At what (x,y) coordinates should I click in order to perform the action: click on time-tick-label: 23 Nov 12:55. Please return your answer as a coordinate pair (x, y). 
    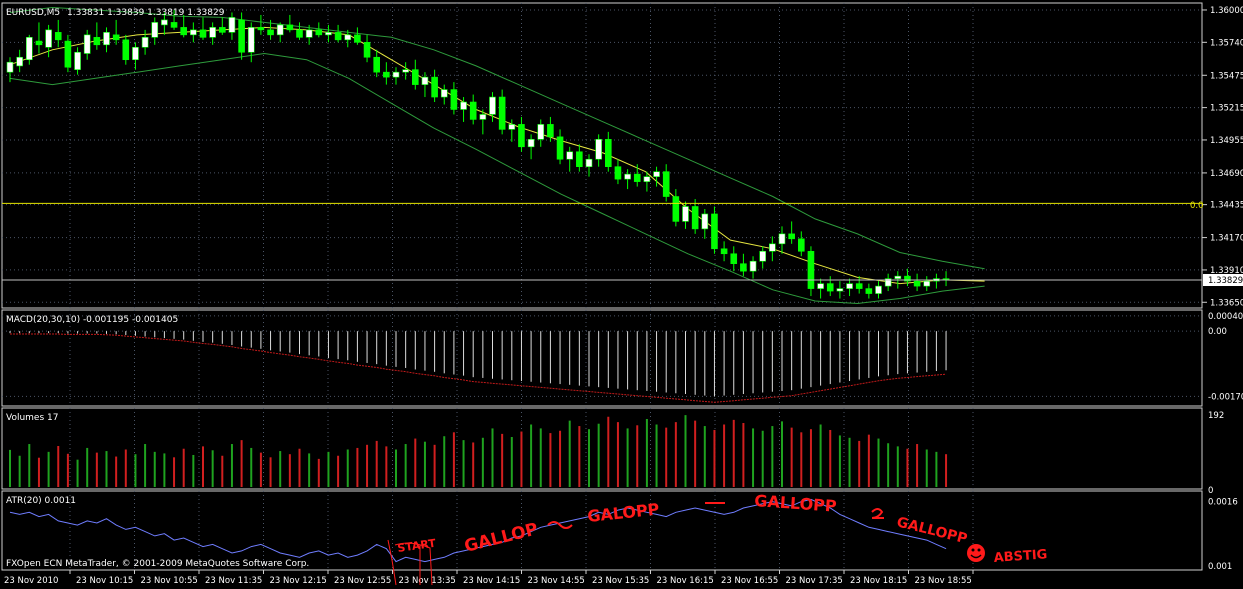
    Looking at the image, I should click on (362, 581).